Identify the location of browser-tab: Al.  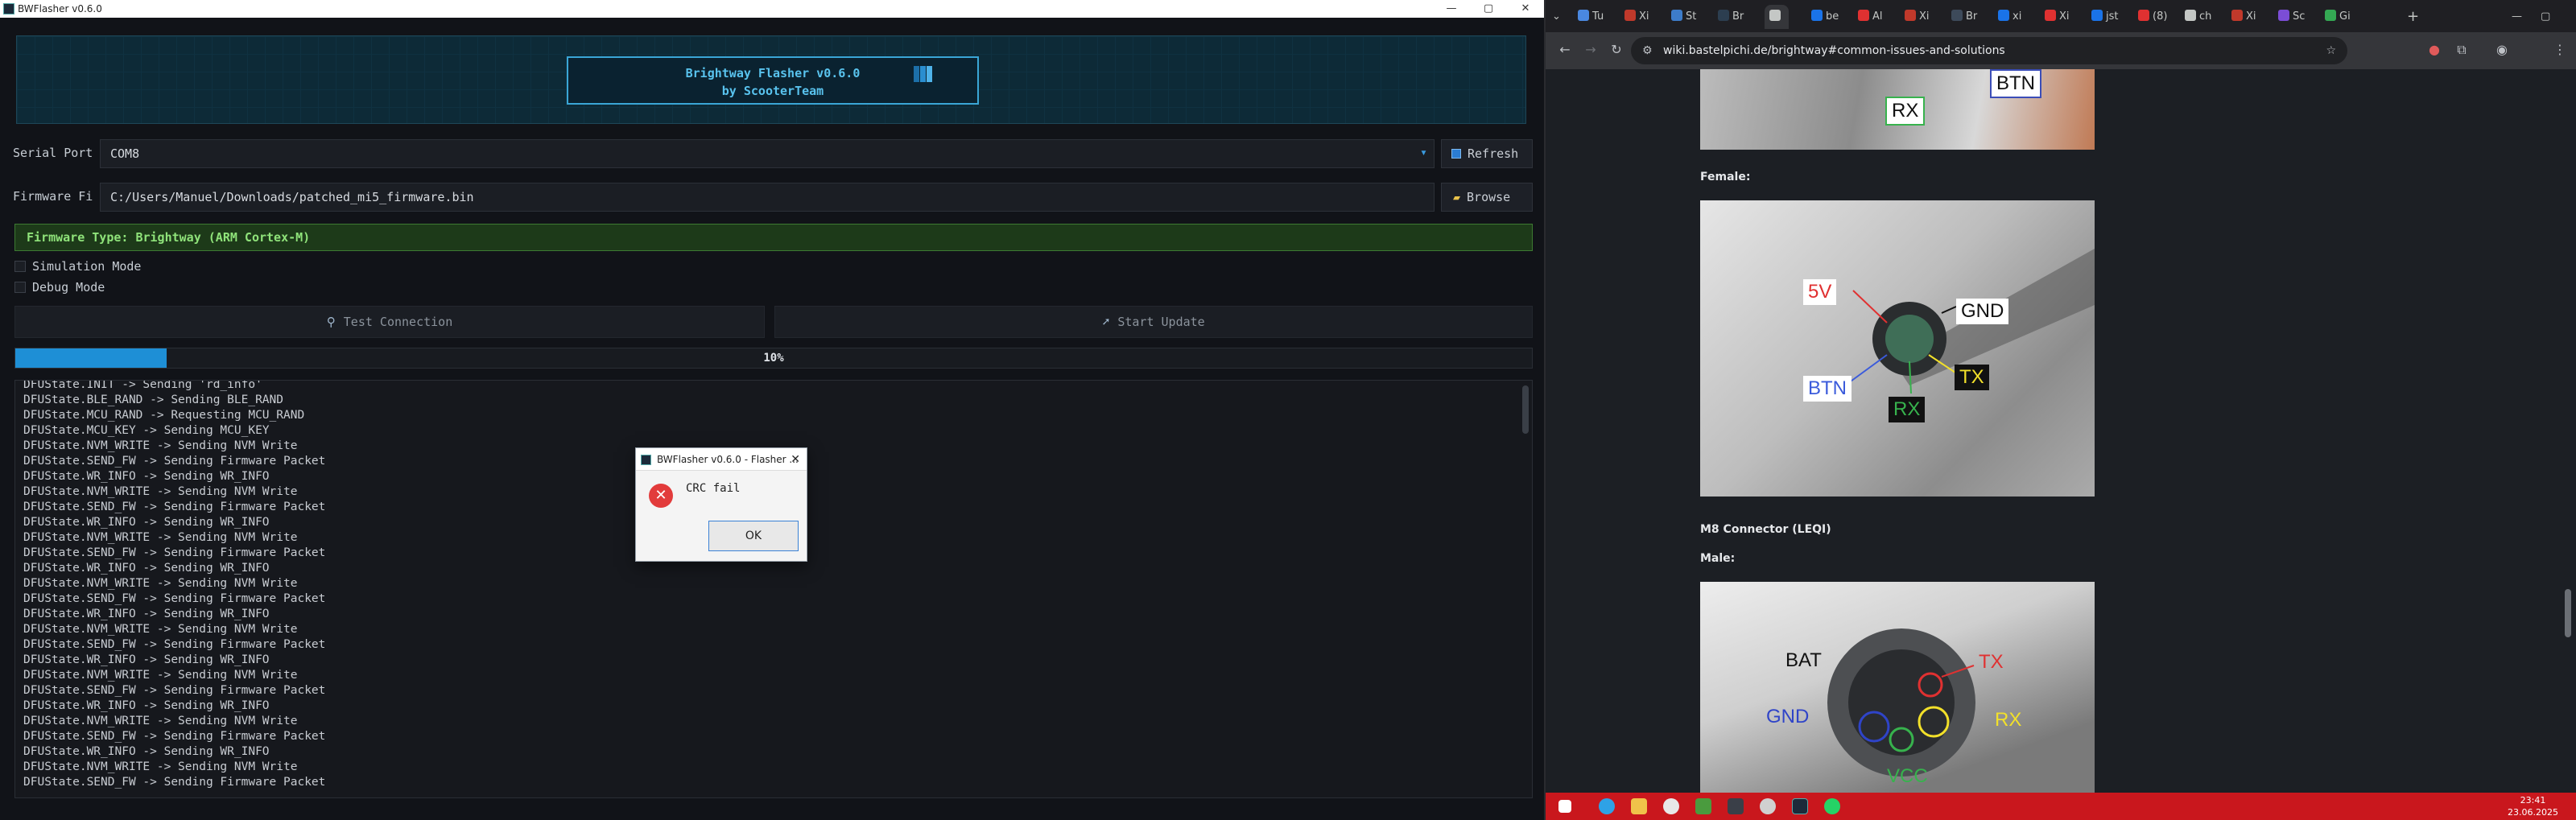
(1870, 17).